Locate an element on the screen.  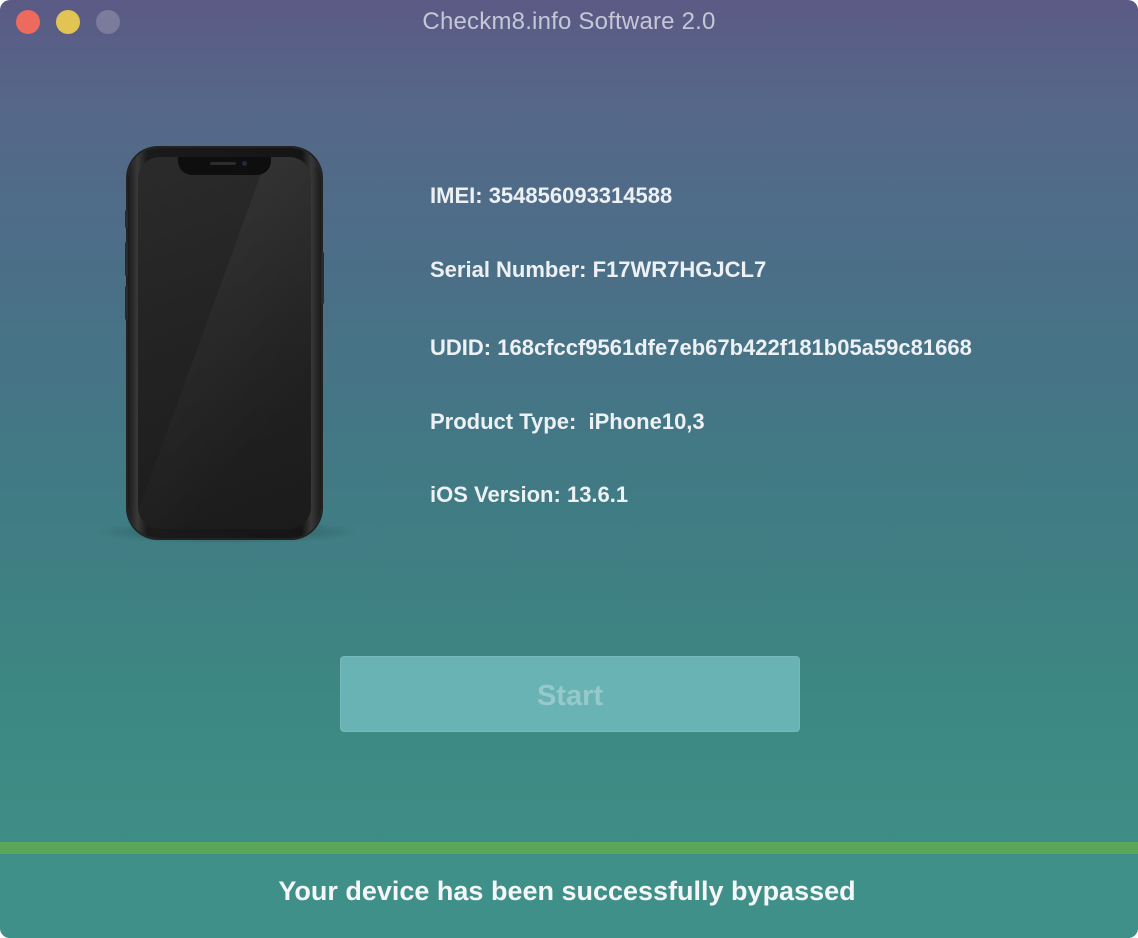
phone-speaker is located at coordinates (223, 163).